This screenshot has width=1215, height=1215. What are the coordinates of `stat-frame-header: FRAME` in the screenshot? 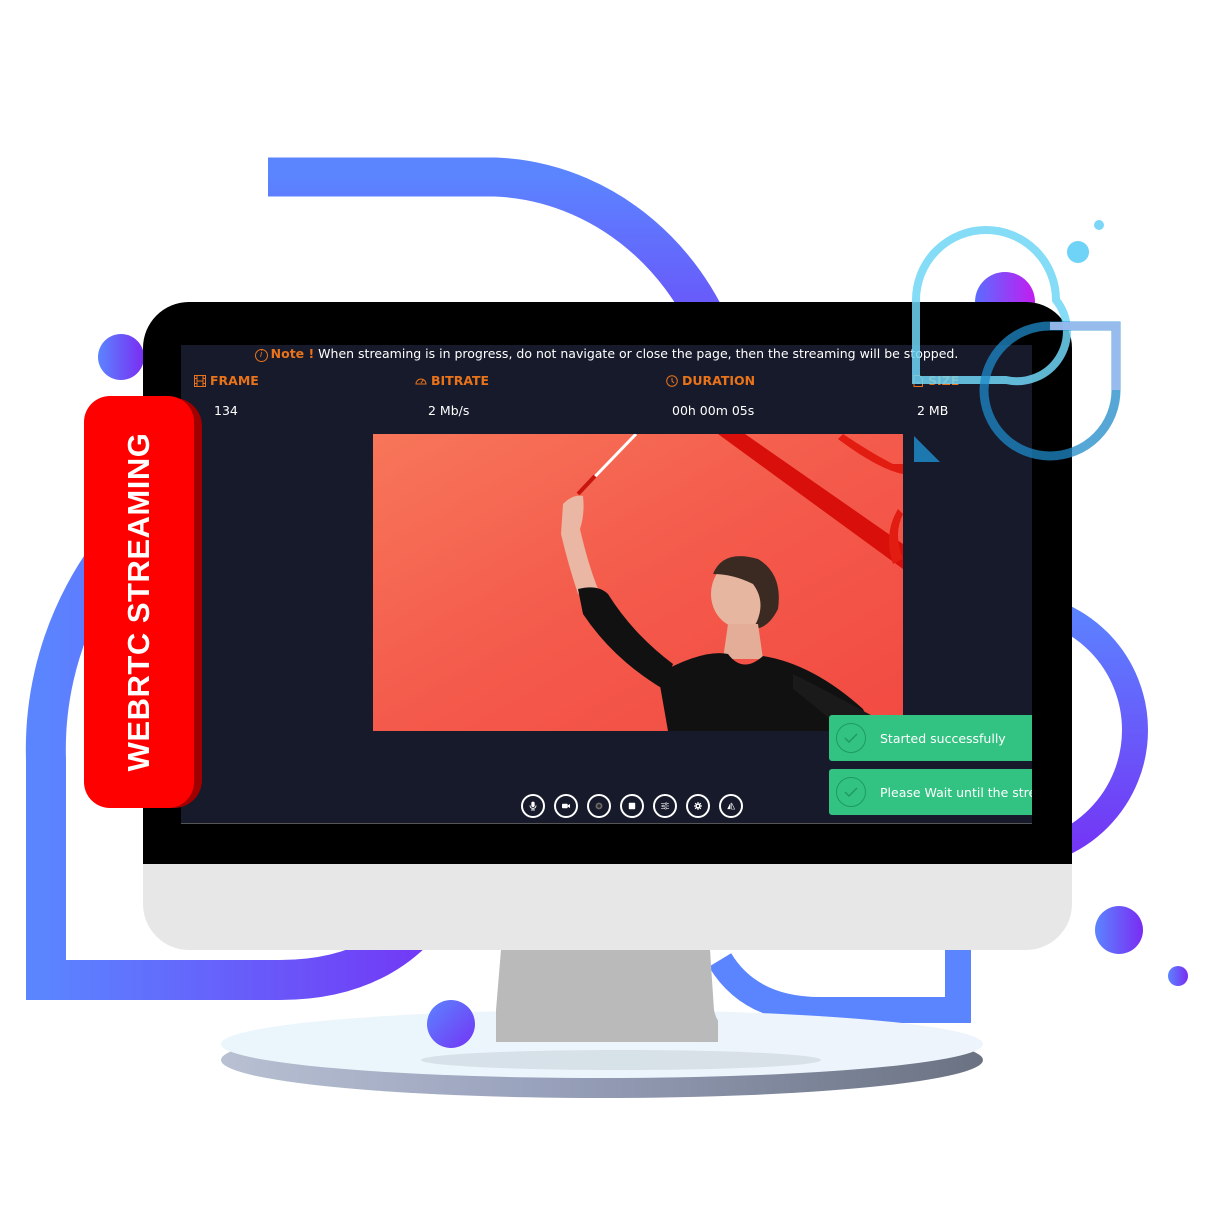 It's located at (226, 380).